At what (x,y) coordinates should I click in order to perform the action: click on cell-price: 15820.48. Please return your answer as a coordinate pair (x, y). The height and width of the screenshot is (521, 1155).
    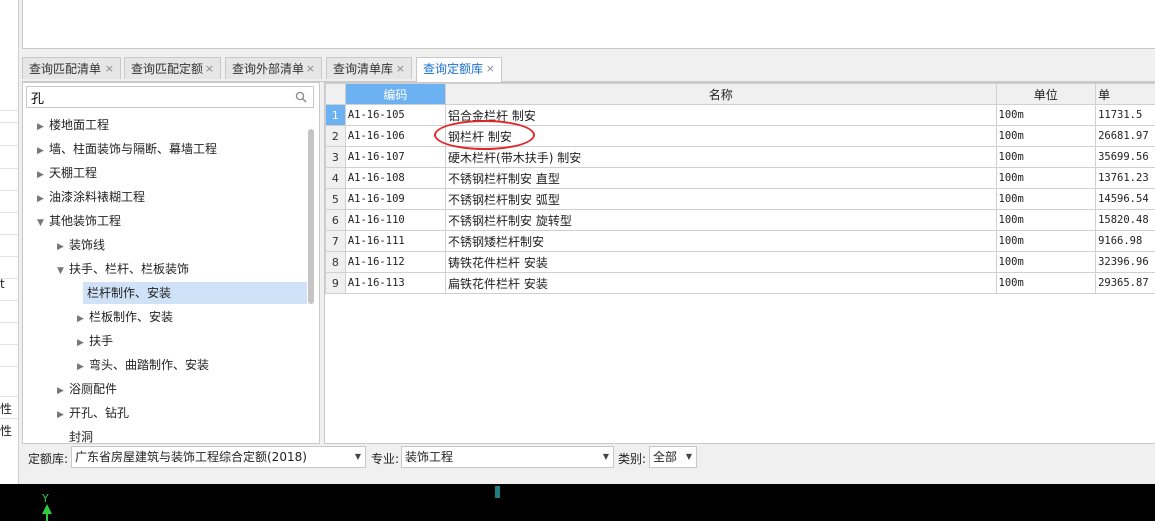
    Looking at the image, I should click on (1125, 220).